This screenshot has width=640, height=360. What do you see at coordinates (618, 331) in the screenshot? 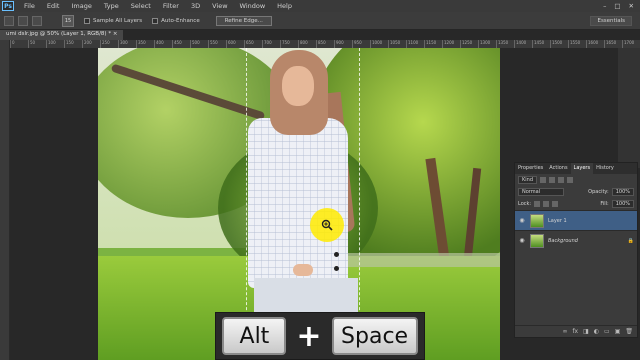
I see `new-layer-icon: ▣` at bounding box center [618, 331].